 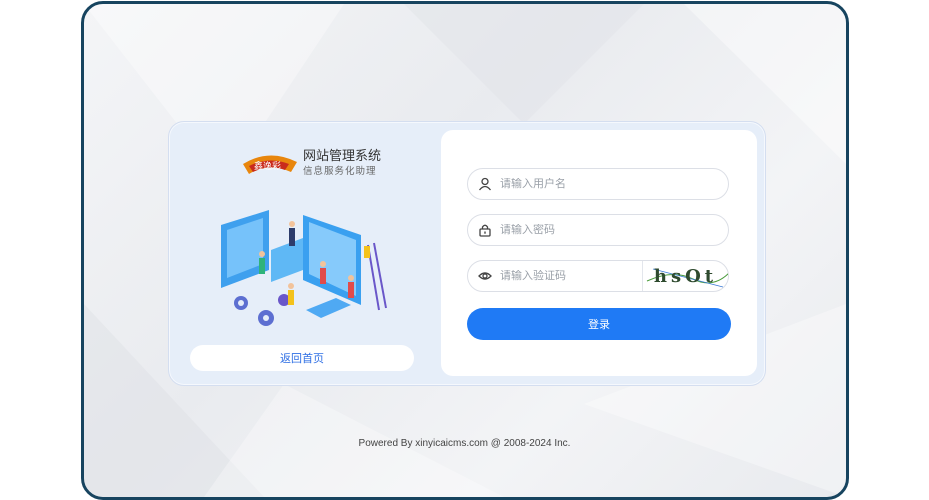 What do you see at coordinates (304, 268) in the screenshot?
I see `dashboard-illustration` at bounding box center [304, 268].